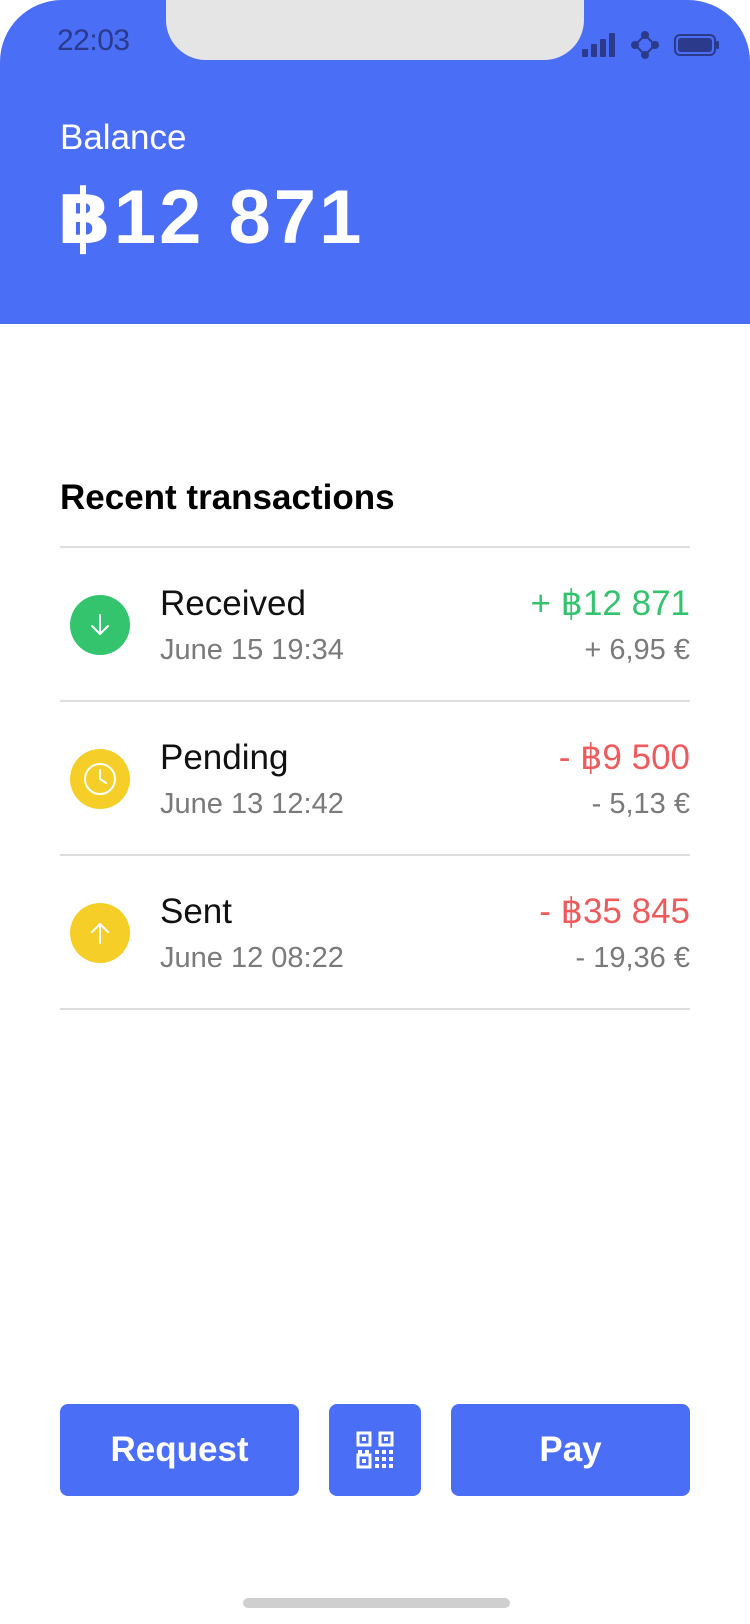 The height and width of the screenshot is (1624, 750). What do you see at coordinates (252, 958) in the screenshot?
I see `transaction-date: June 12 08:22` at bounding box center [252, 958].